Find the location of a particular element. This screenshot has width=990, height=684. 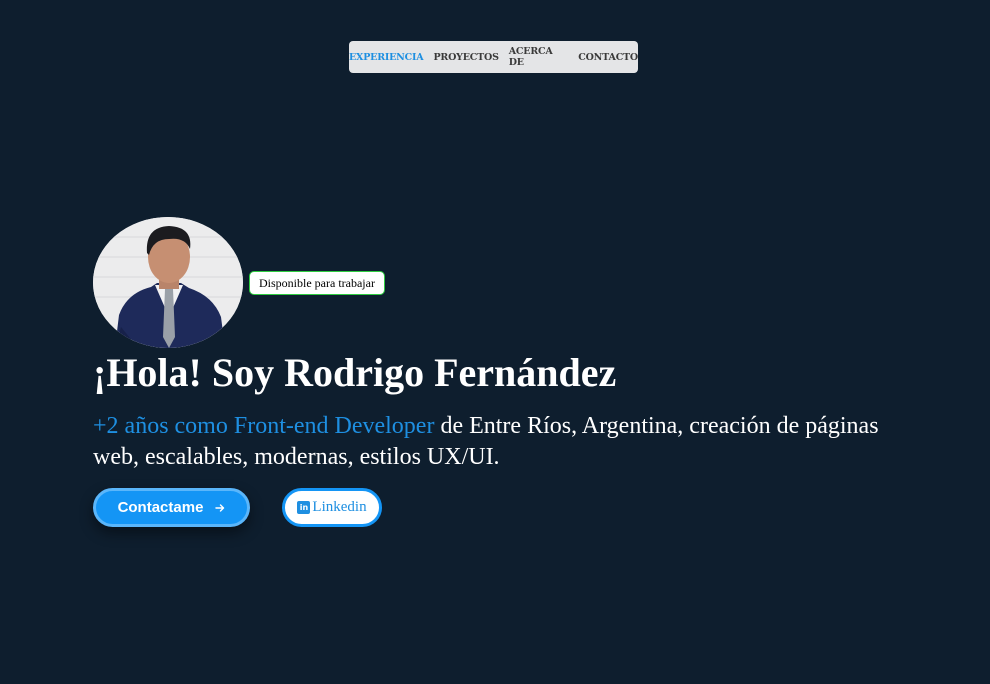

profile-photo is located at coordinates (168, 282).